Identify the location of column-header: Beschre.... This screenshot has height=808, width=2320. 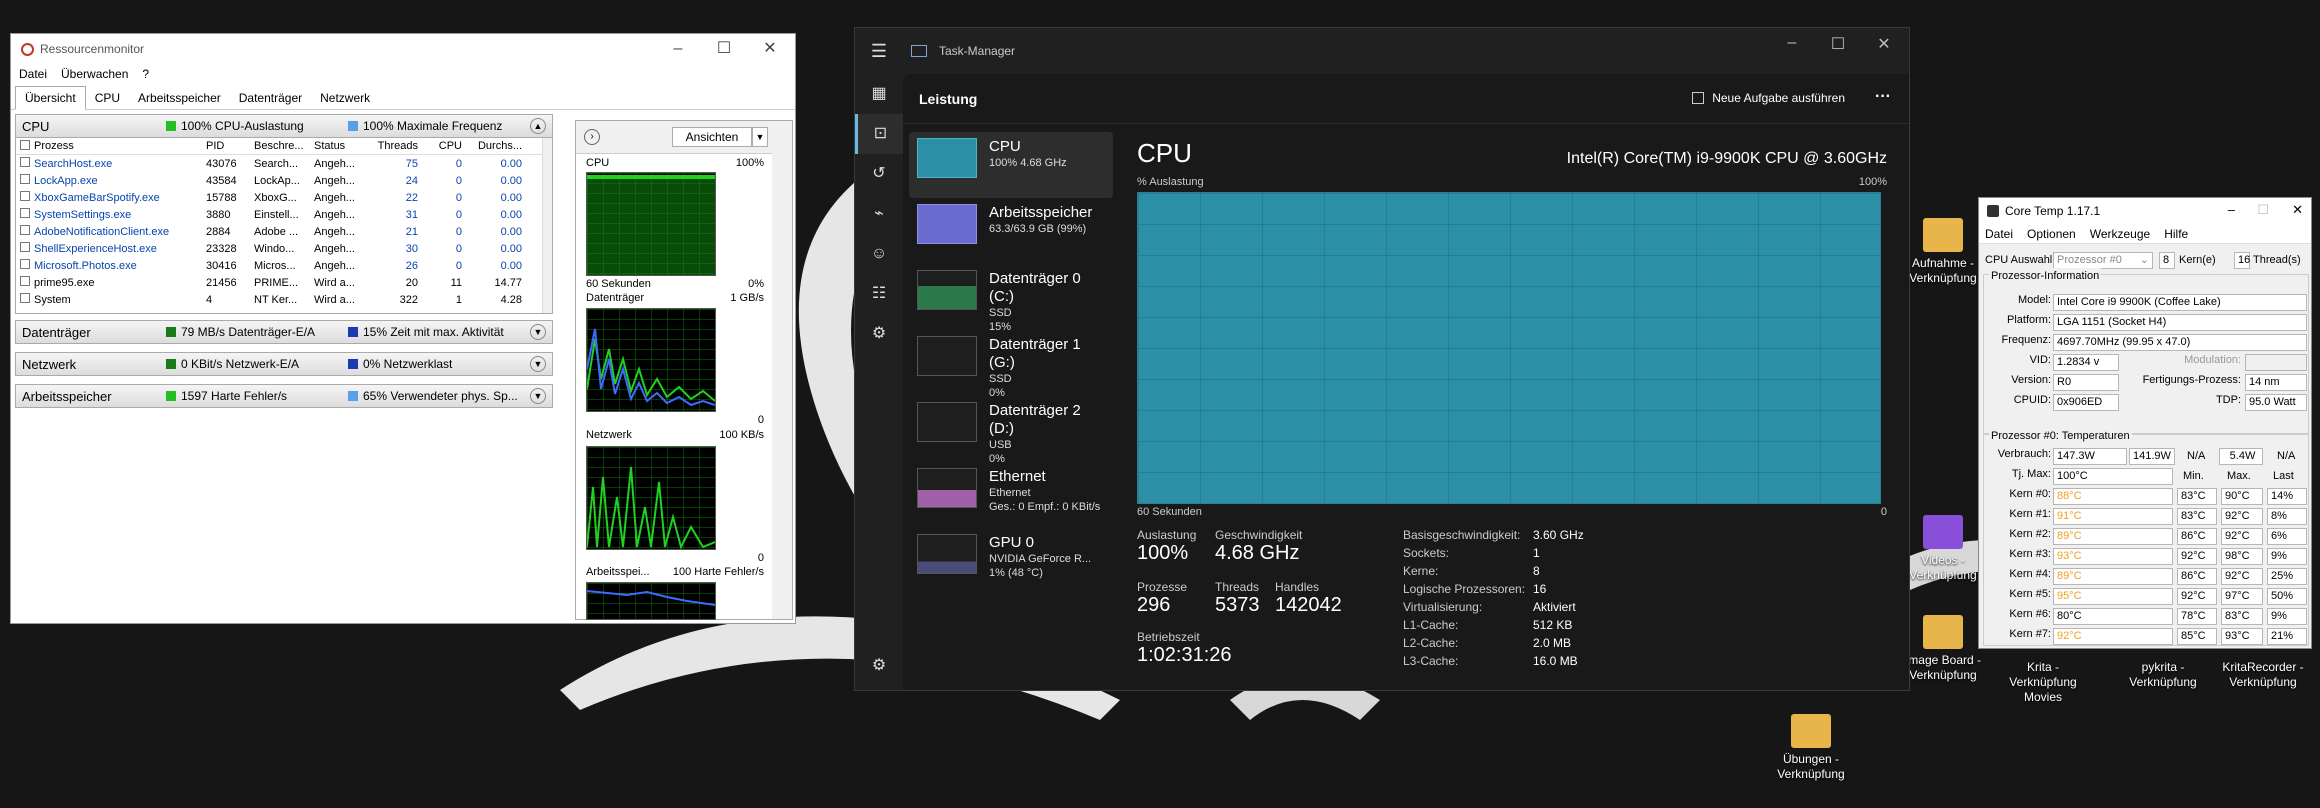
(284, 146).